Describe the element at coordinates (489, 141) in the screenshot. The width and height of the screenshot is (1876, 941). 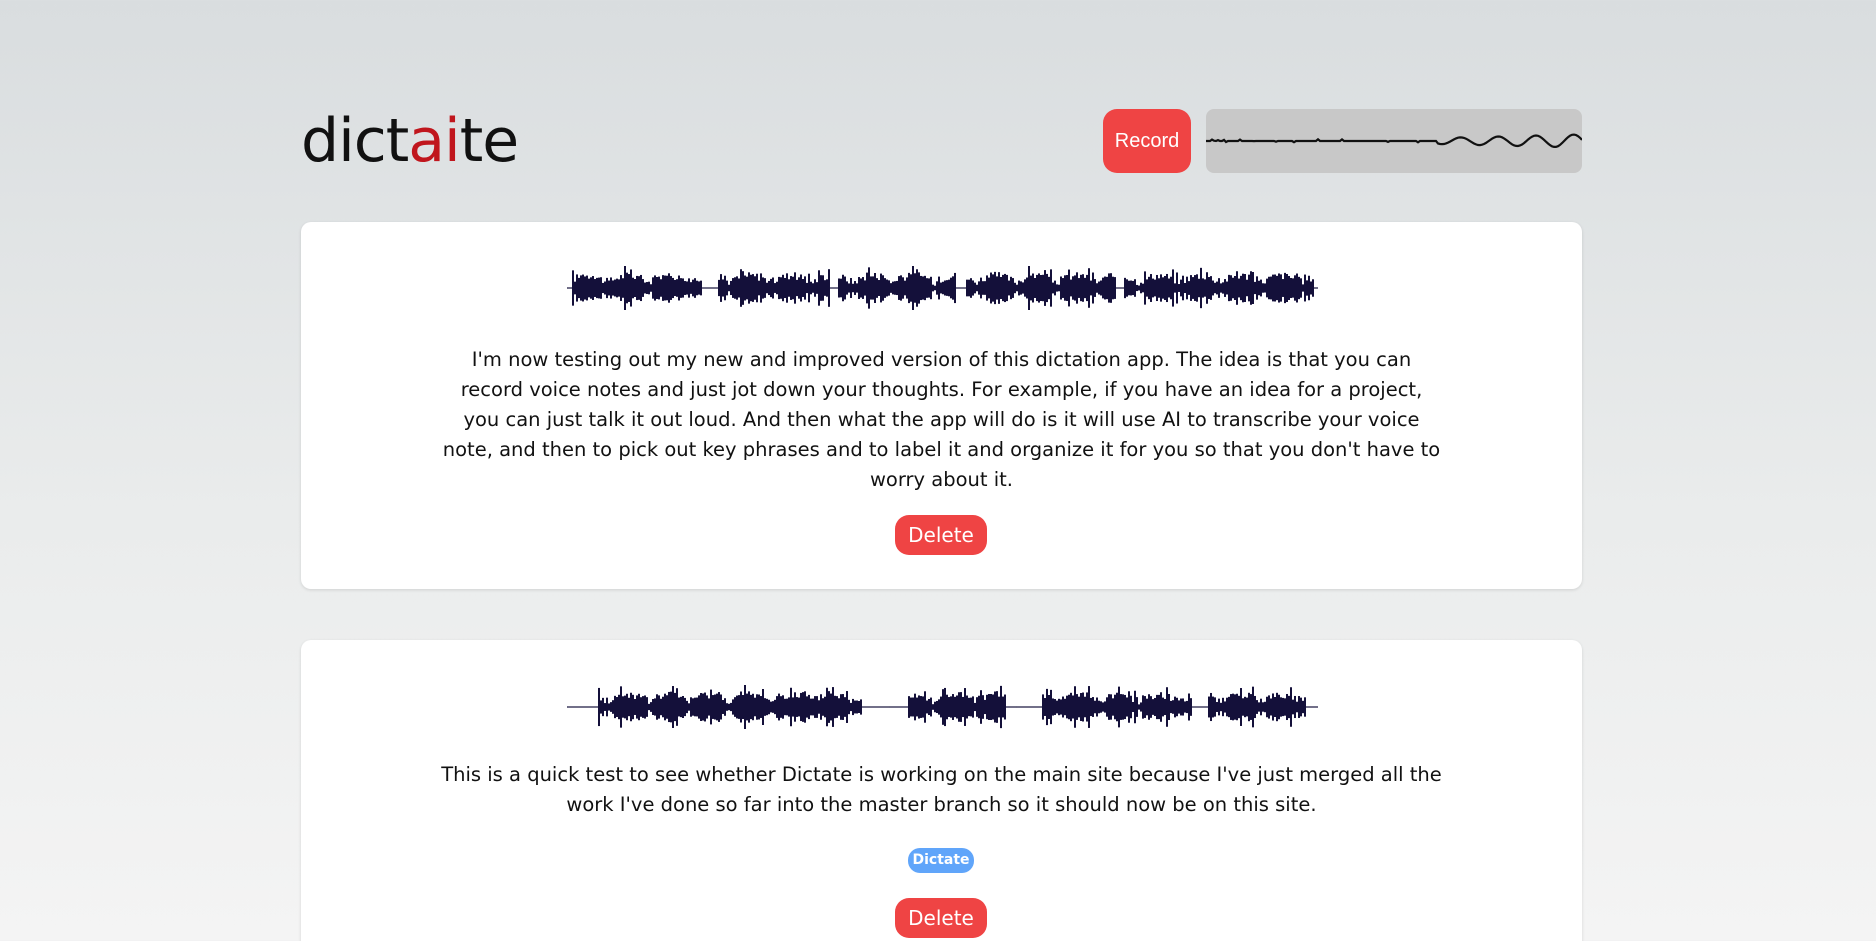
I see `logo-suffix: te` at that location.